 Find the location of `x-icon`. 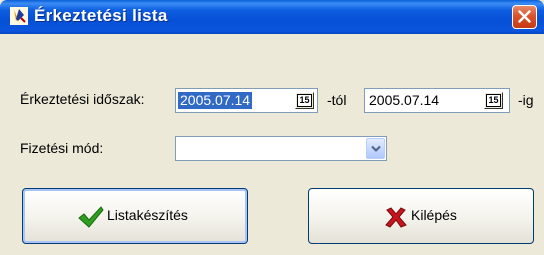

x-icon is located at coordinates (396, 220).